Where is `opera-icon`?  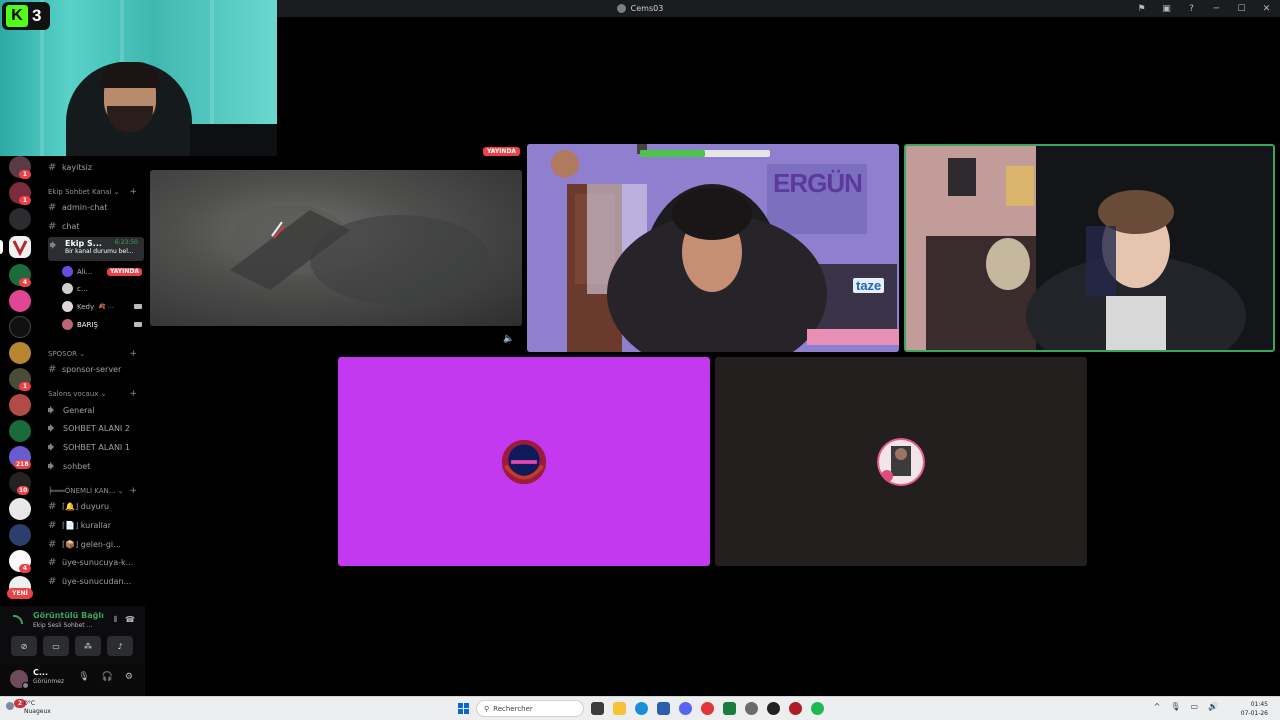
opera-icon is located at coordinates (707, 708).